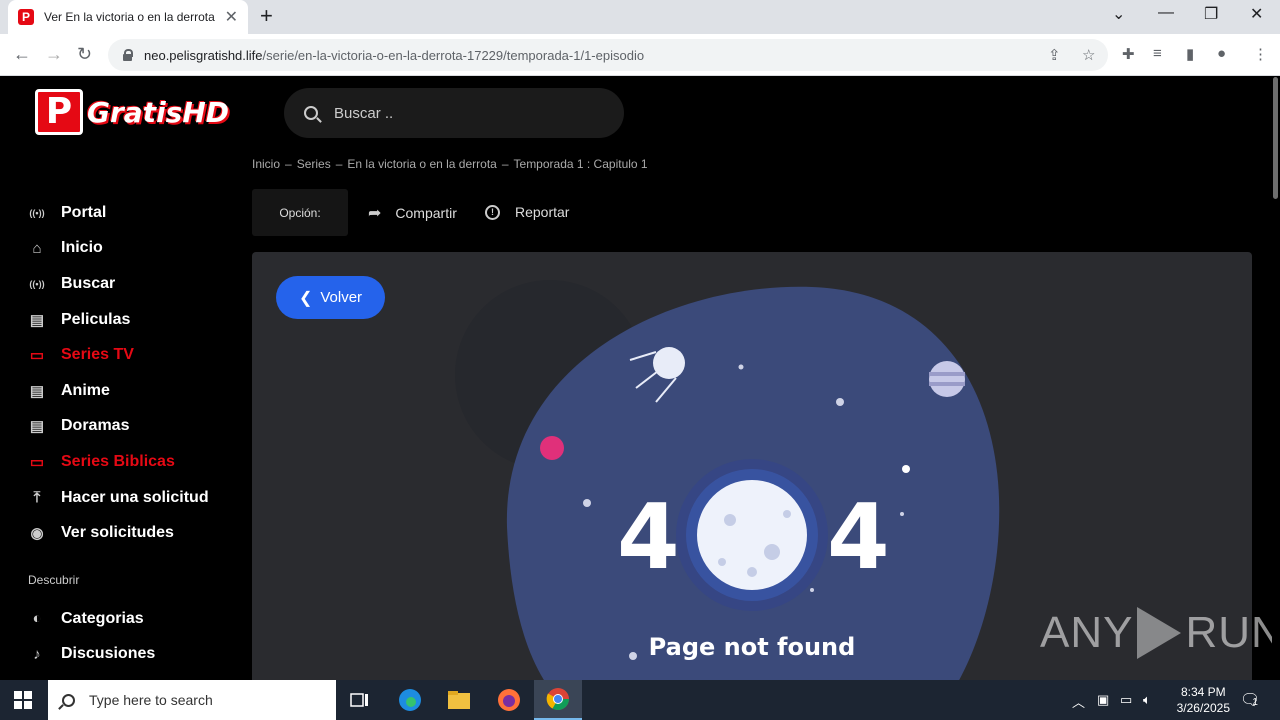 The width and height of the screenshot is (1280, 720). Describe the element at coordinates (22, 54) in the screenshot. I see `back-arrow-icon: ←` at that location.